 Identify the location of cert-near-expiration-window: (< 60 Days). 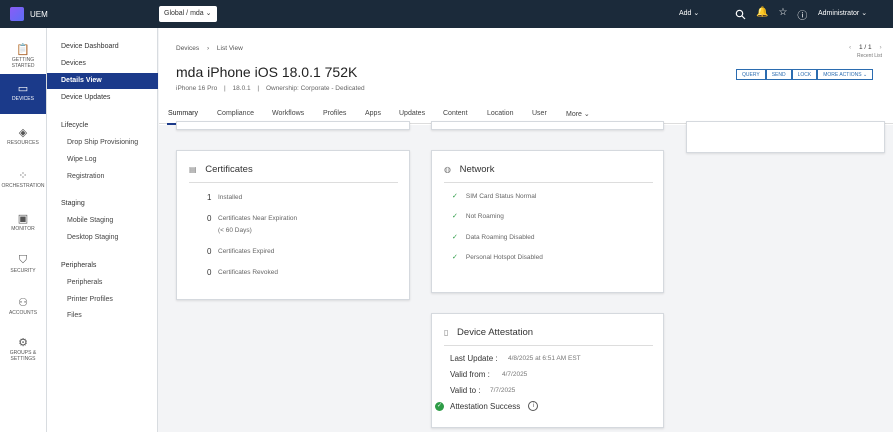
(235, 230).